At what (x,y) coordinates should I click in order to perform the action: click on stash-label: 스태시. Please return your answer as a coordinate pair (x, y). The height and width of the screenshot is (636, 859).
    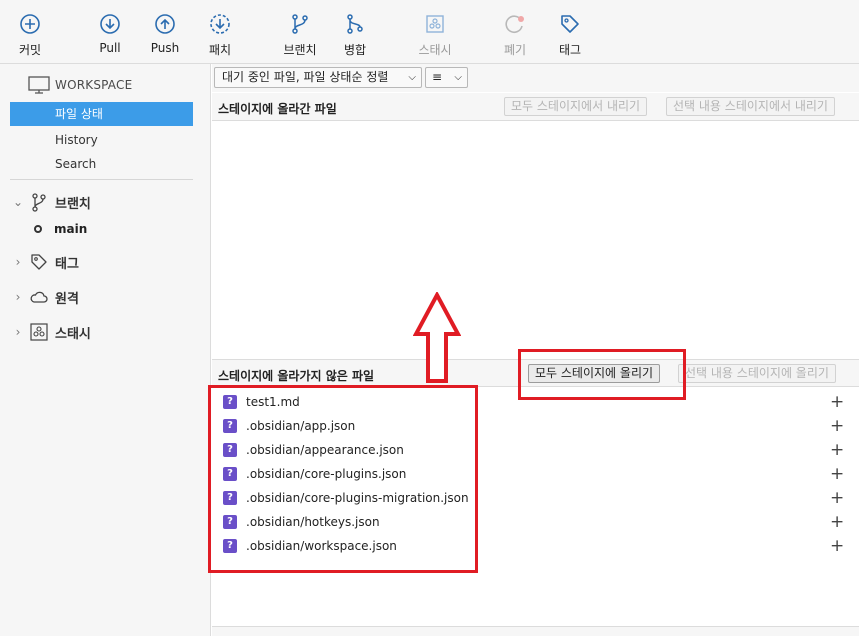
    Looking at the image, I should click on (435, 50).